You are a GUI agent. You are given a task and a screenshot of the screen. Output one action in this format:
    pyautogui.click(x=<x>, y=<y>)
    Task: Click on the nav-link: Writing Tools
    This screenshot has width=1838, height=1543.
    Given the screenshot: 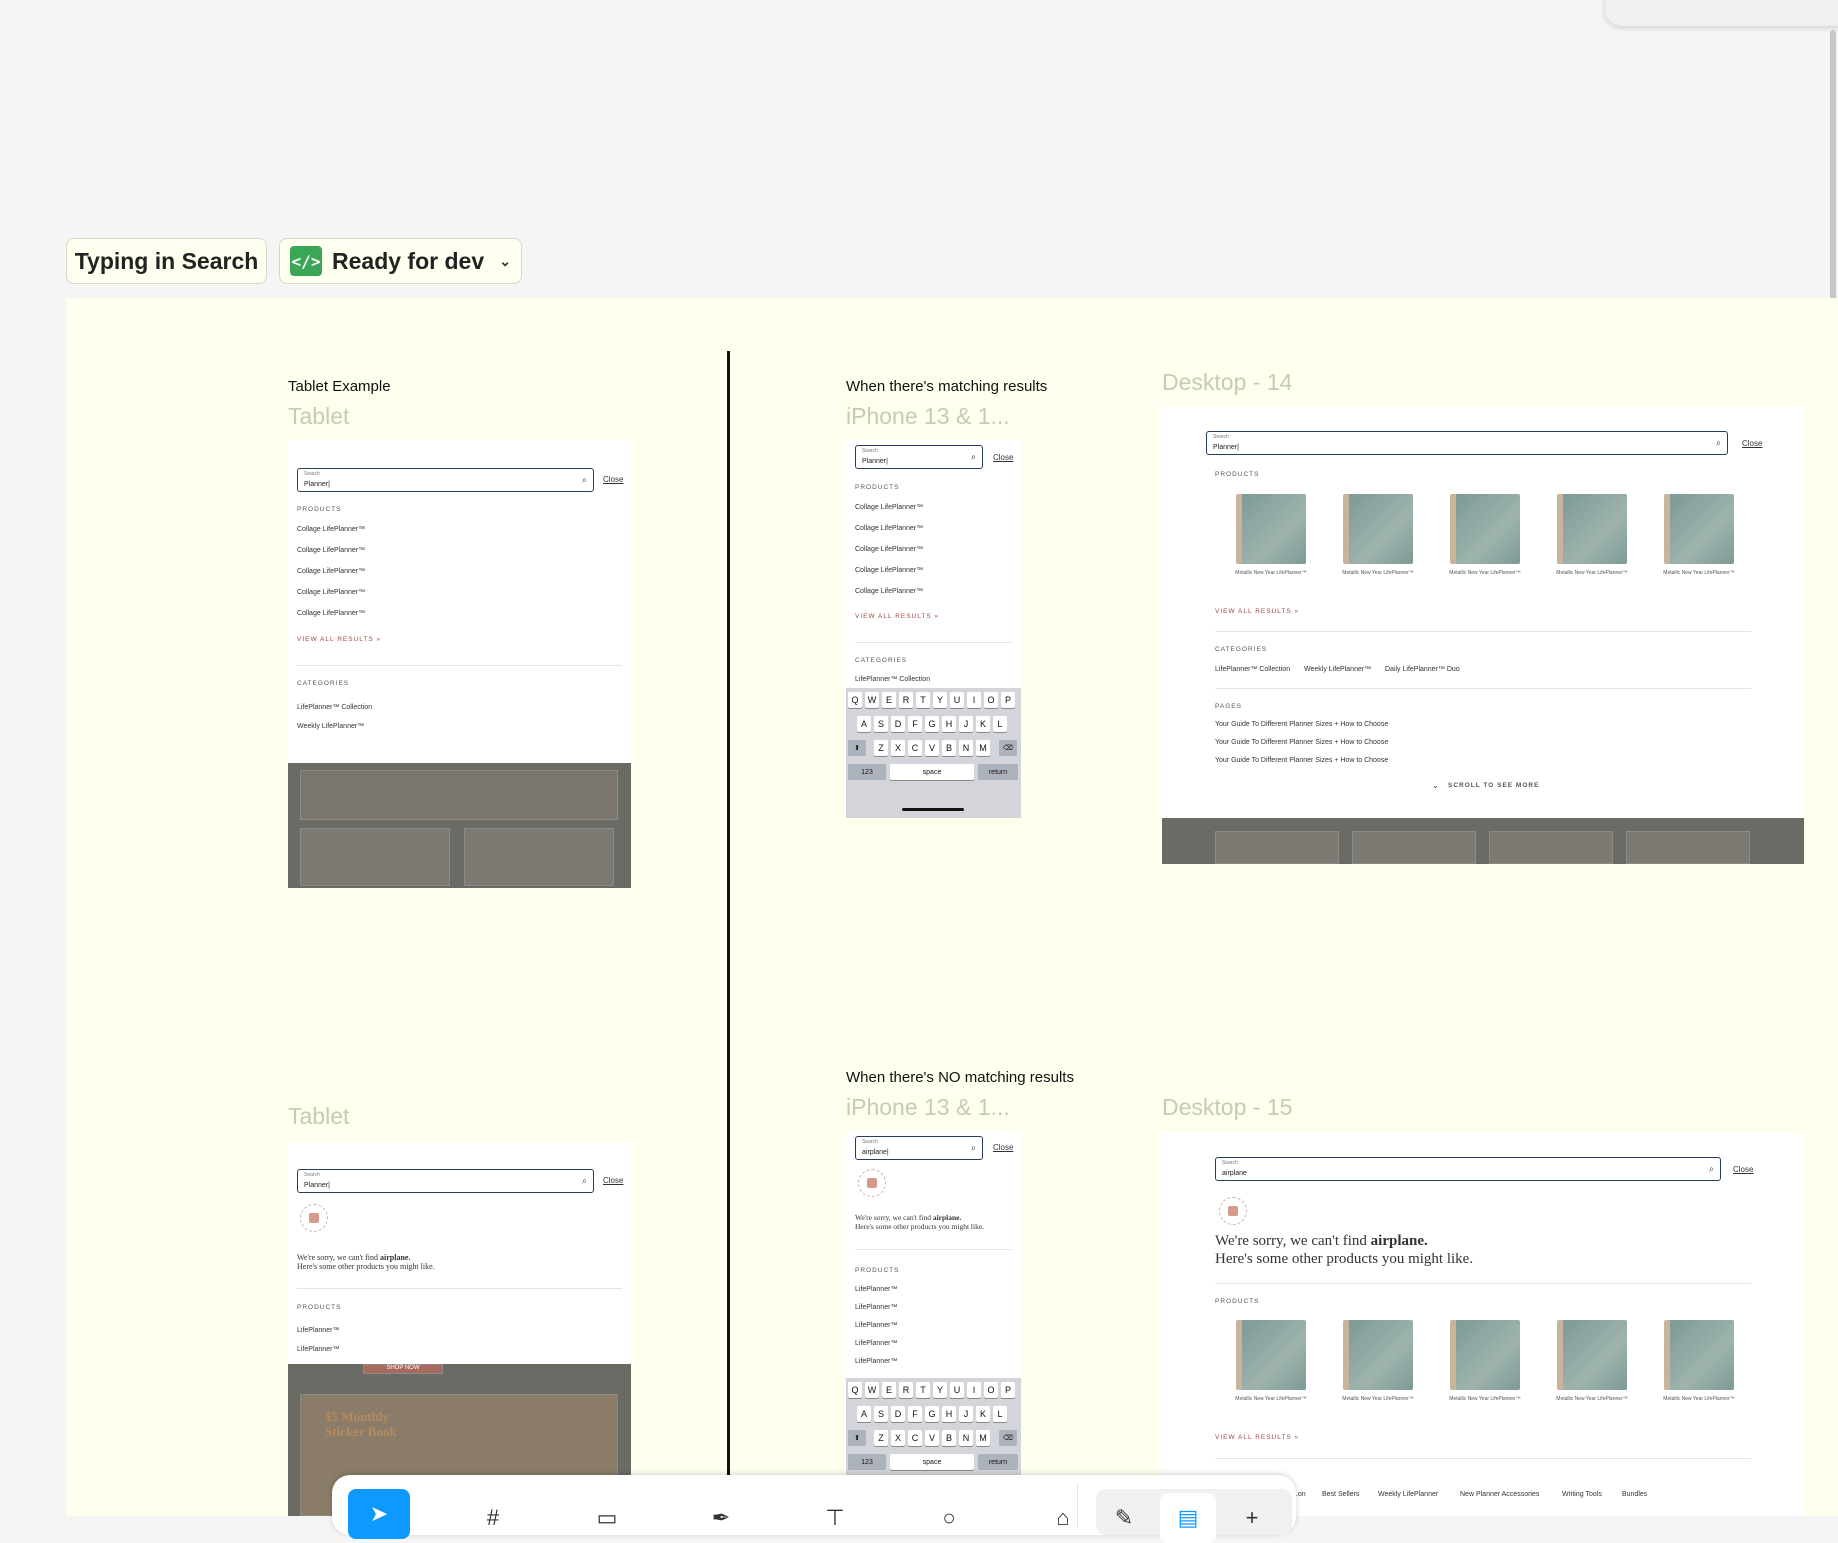 What is the action you would take?
    pyautogui.click(x=1582, y=1494)
    